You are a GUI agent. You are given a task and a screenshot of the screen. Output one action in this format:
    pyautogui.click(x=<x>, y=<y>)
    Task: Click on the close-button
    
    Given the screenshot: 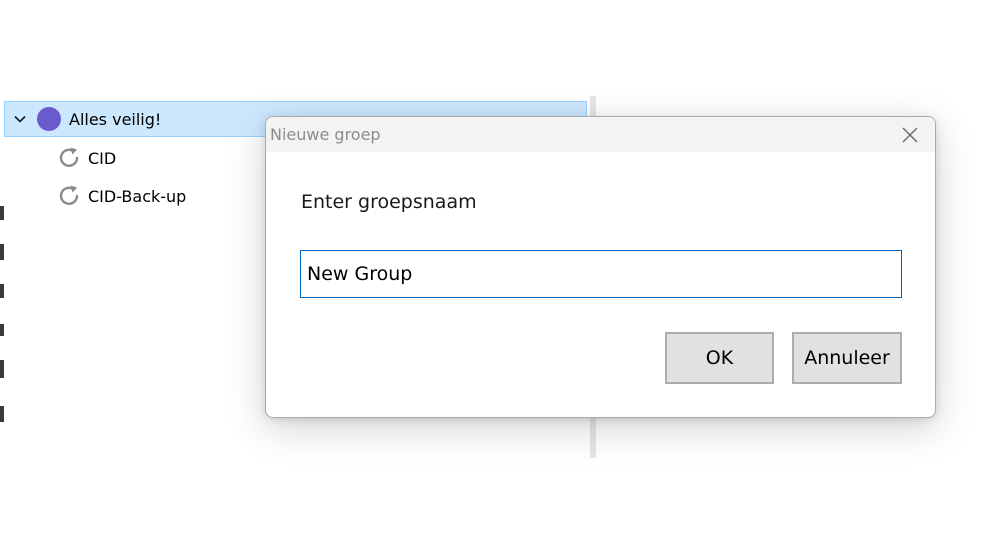 What is the action you would take?
    pyautogui.click(x=910, y=135)
    